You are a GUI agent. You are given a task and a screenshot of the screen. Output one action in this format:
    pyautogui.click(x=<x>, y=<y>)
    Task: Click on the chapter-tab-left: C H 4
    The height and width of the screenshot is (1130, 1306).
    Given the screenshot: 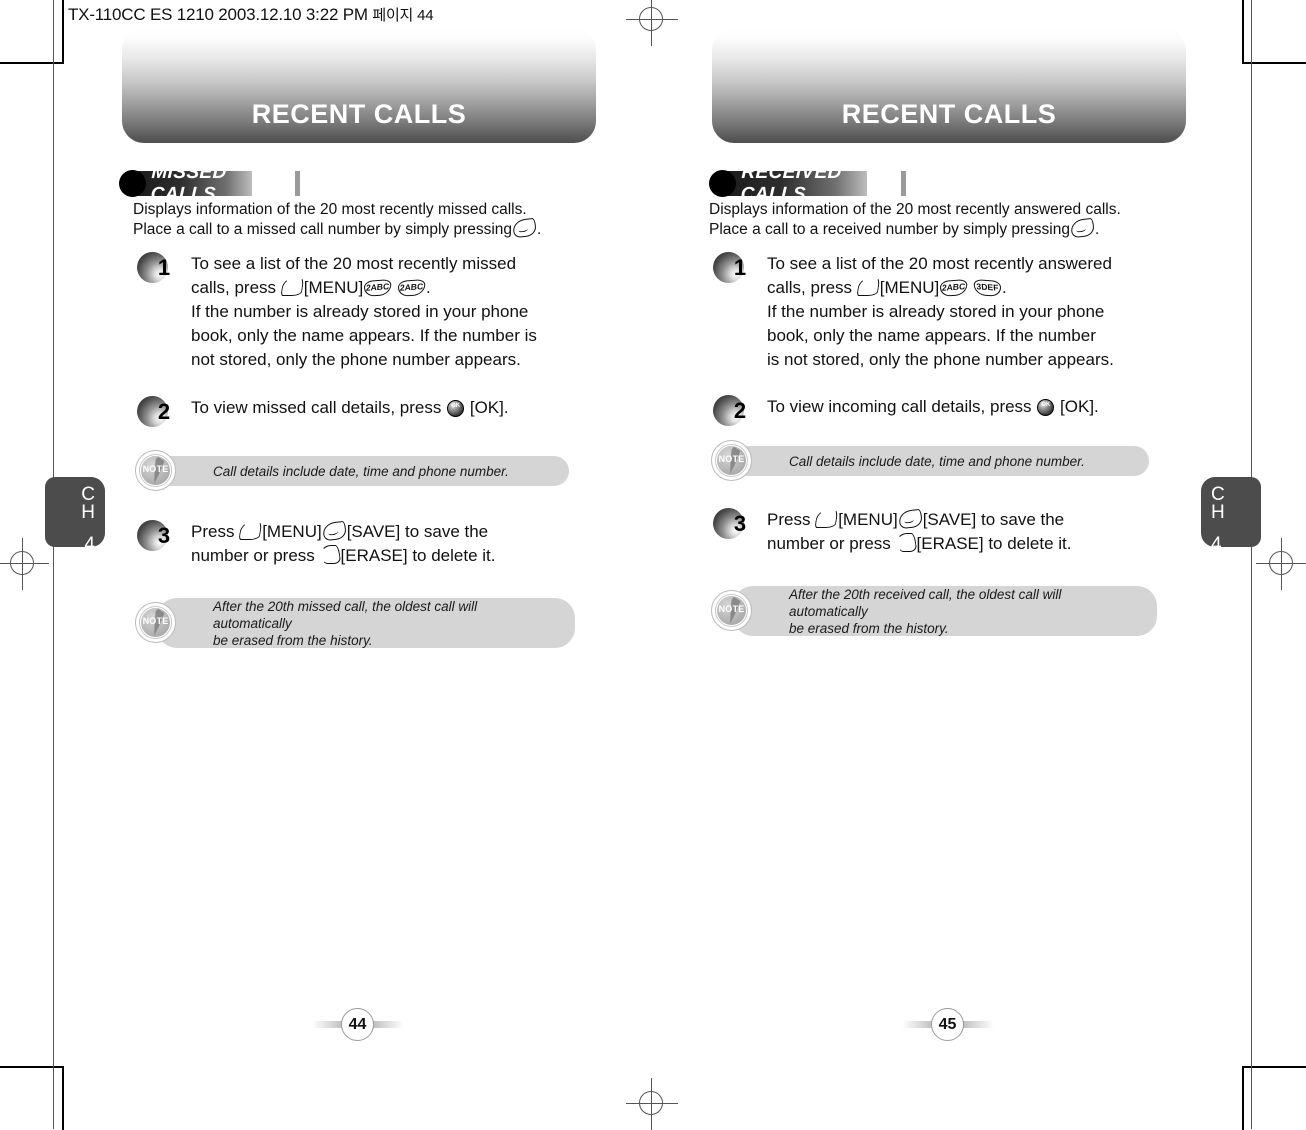 What is the action you would take?
    pyautogui.click(x=75, y=515)
    